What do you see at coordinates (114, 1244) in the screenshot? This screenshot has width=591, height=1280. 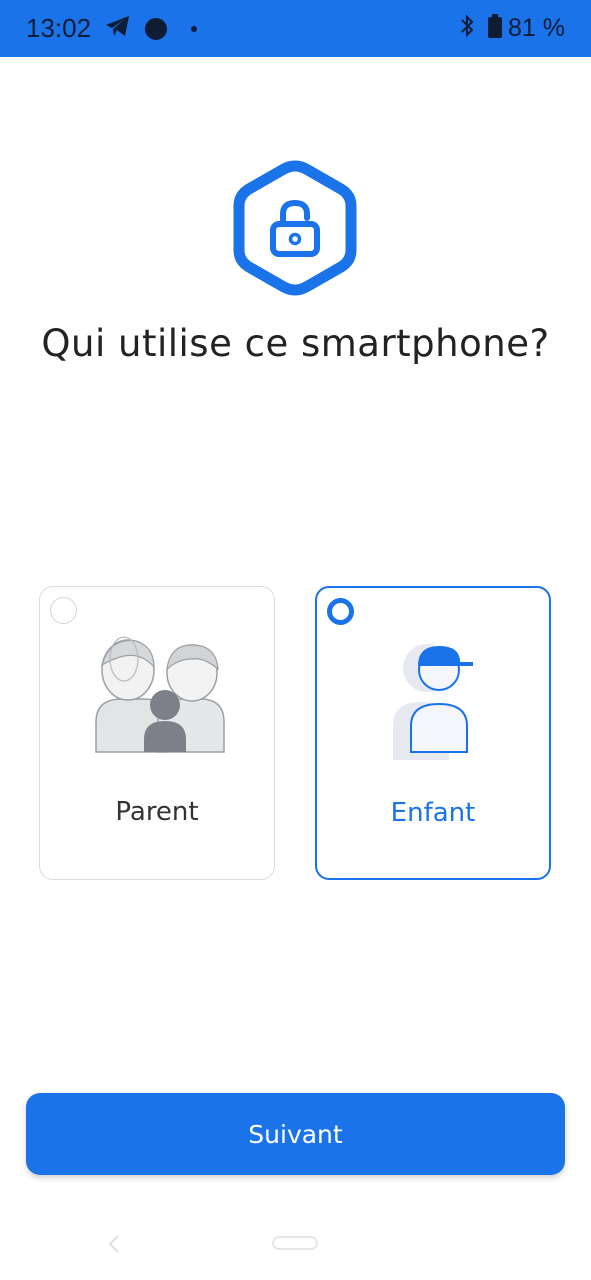 I see `back-icon` at bounding box center [114, 1244].